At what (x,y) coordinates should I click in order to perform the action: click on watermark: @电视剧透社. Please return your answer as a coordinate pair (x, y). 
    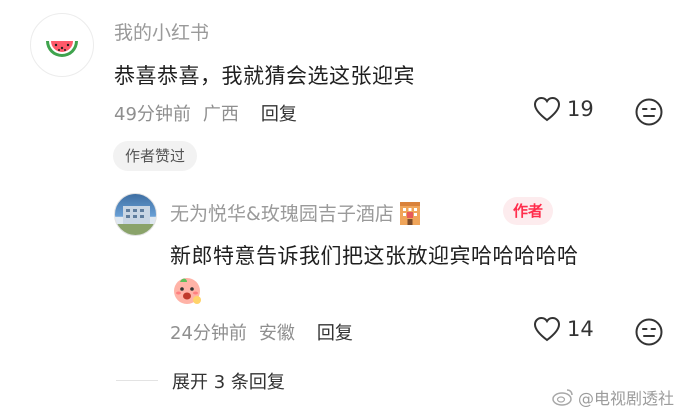
    Looking at the image, I should click on (613, 397).